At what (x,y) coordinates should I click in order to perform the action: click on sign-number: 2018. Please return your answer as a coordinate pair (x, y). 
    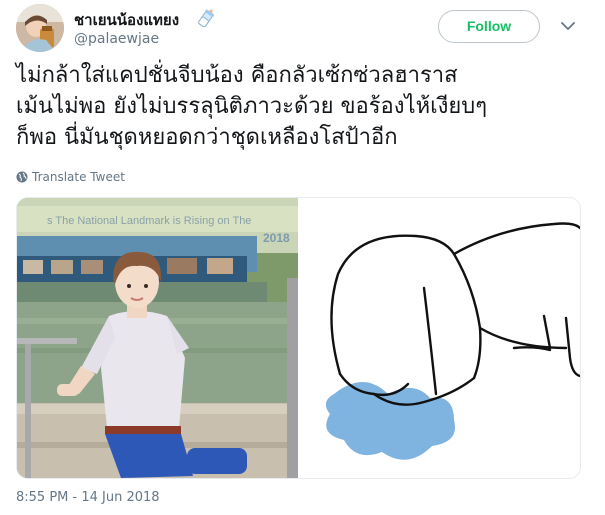
    Looking at the image, I should click on (276, 238).